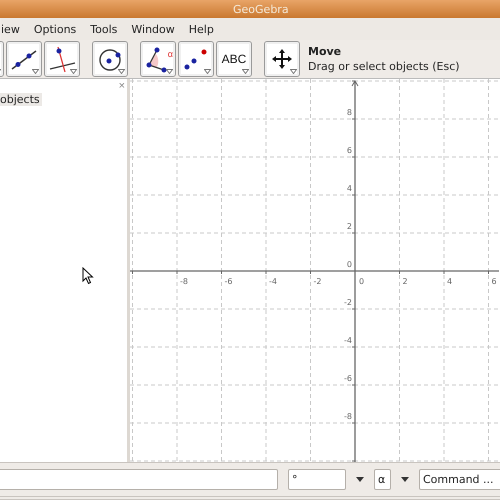 Image resolution: width=500 pixels, height=500 pixels. Describe the element at coordinates (10, 29) in the screenshot. I see `menu-item: iew` at that location.